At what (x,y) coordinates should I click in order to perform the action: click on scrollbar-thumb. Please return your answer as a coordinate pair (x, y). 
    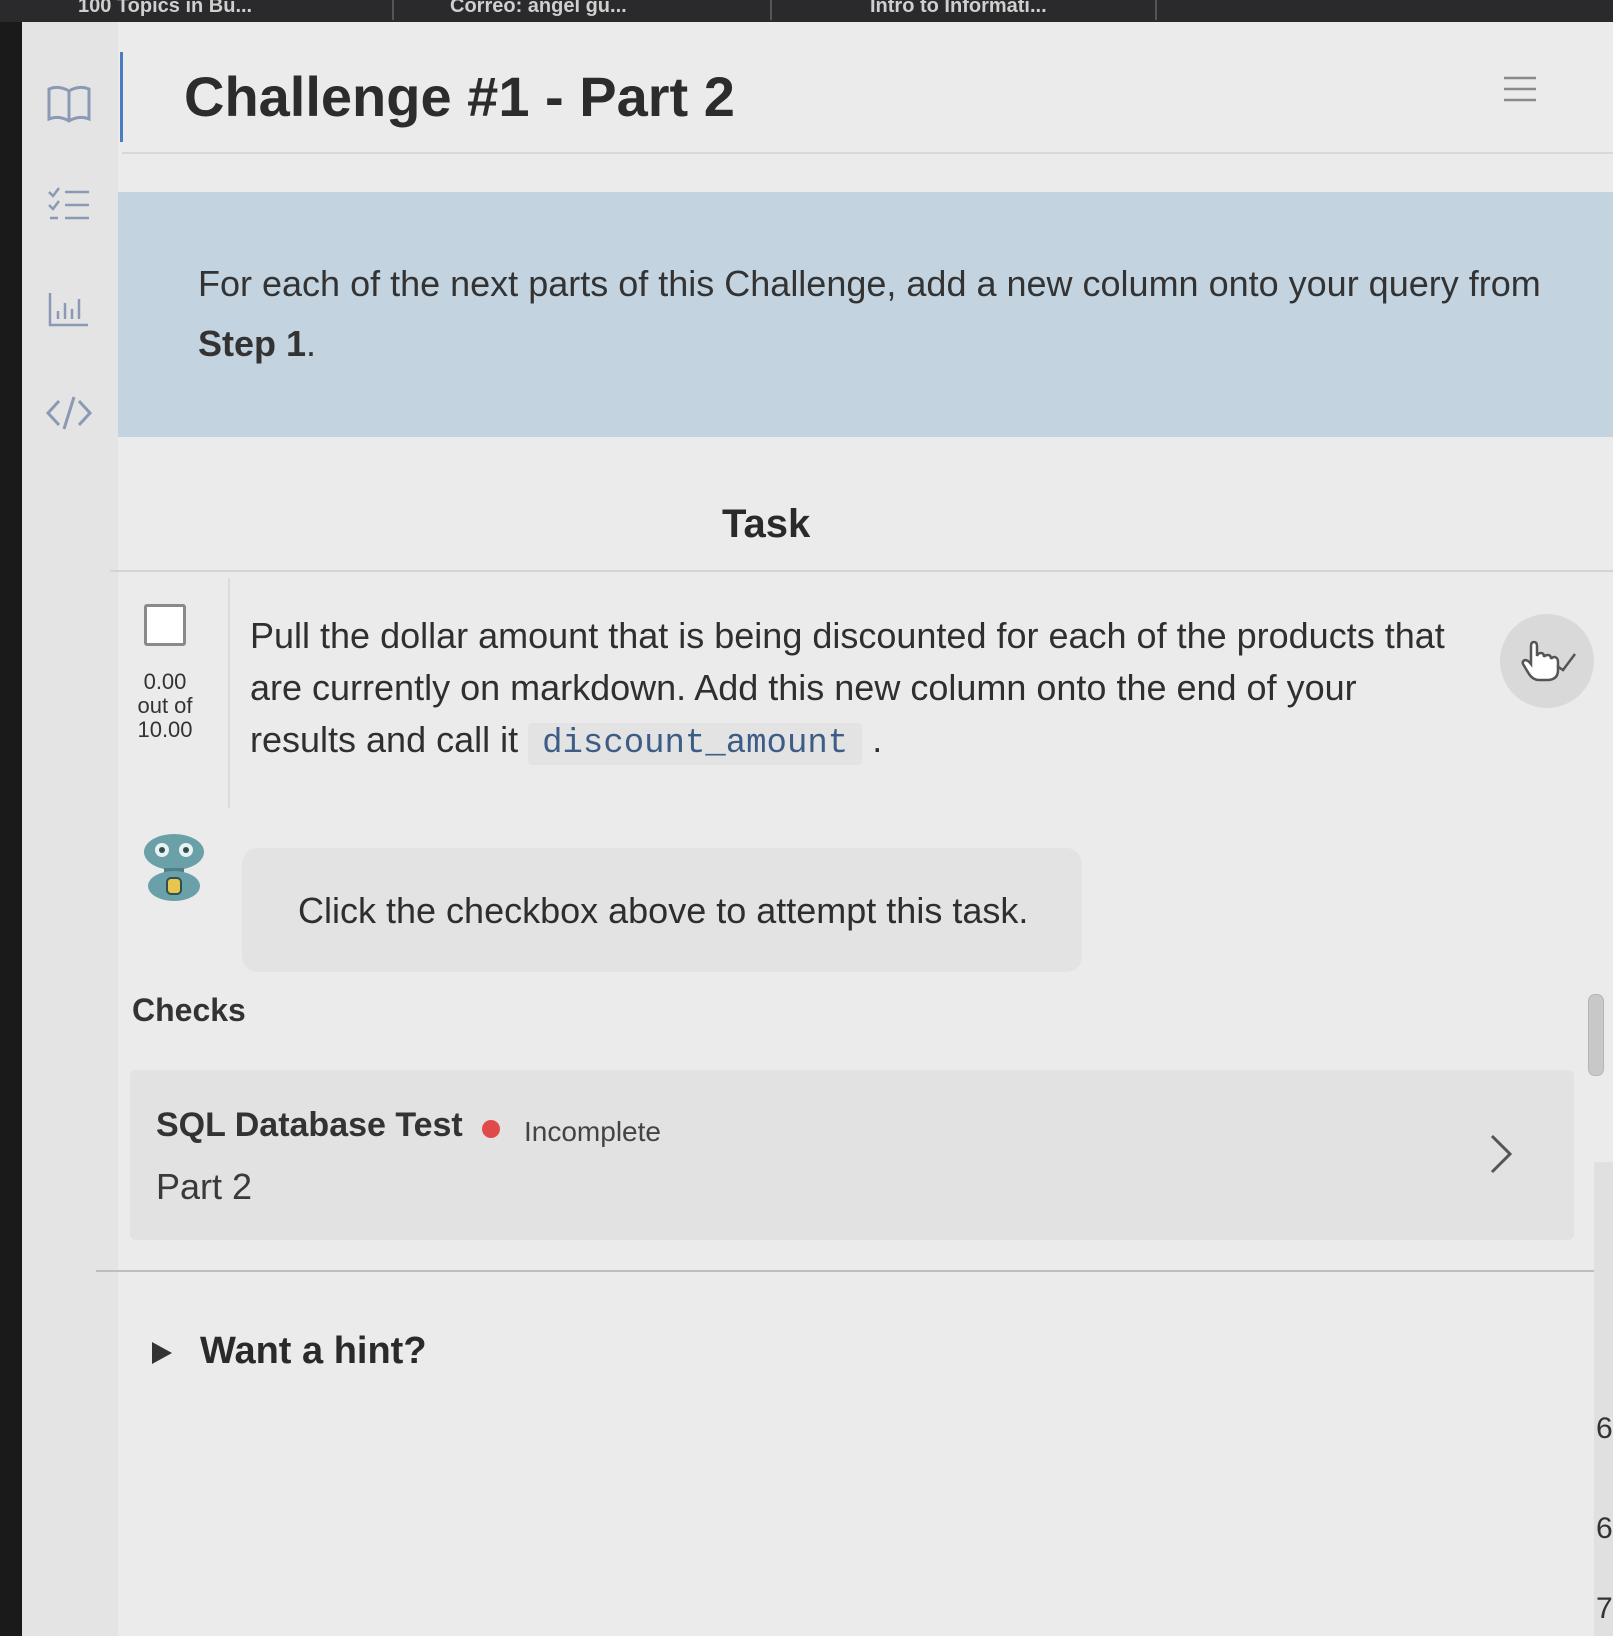
    Looking at the image, I should click on (1596, 1035).